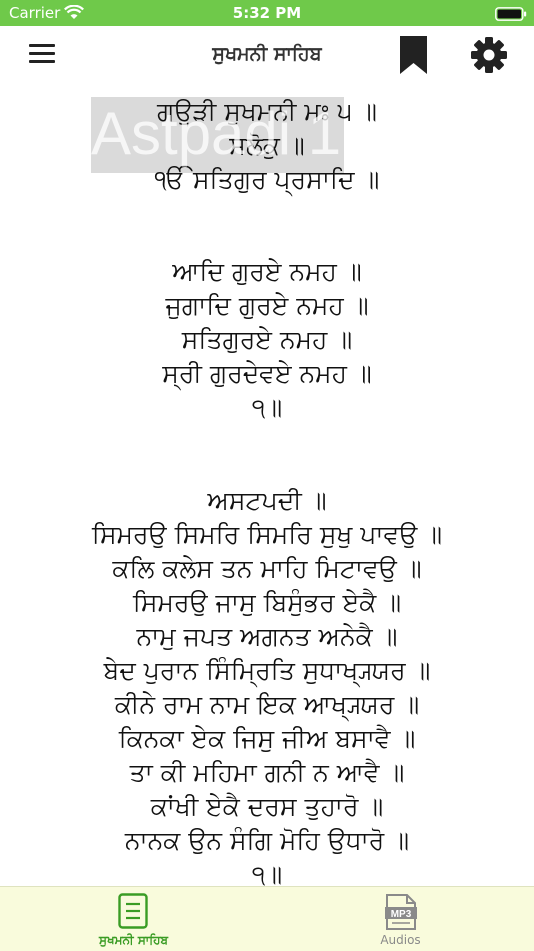 Image resolution: width=534 pixels, height=951 pixels. Describe the element at coordinates (267, 500) in the screenshot. I see `verse-line: ਅਸਟਪਦੀ ॥` at that location.